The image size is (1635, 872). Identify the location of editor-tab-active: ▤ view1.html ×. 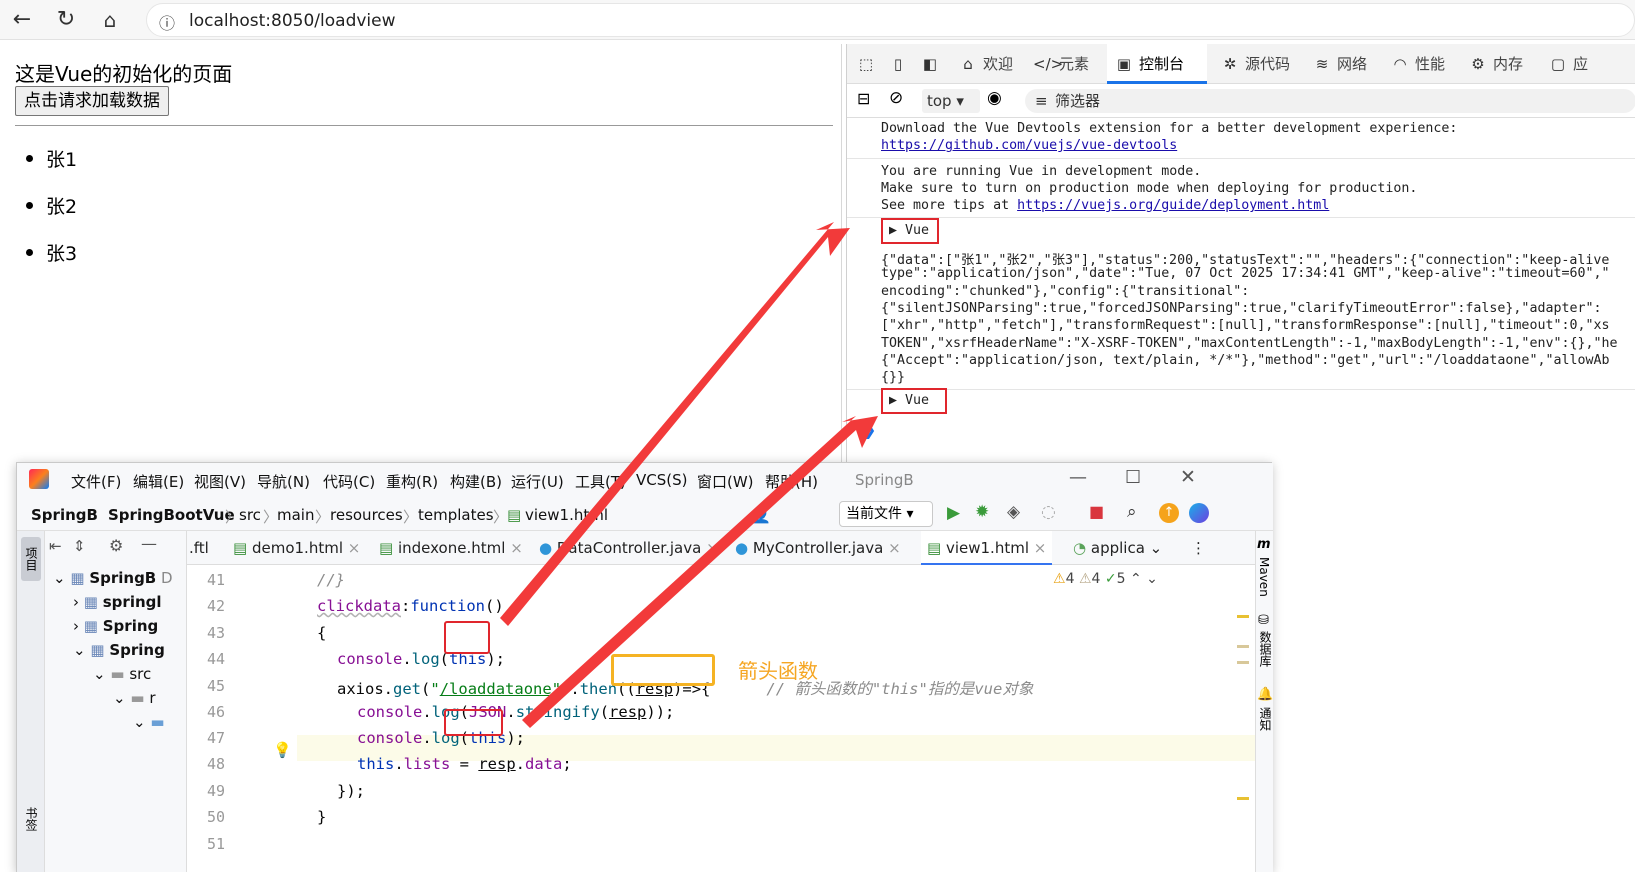
(987, 548).